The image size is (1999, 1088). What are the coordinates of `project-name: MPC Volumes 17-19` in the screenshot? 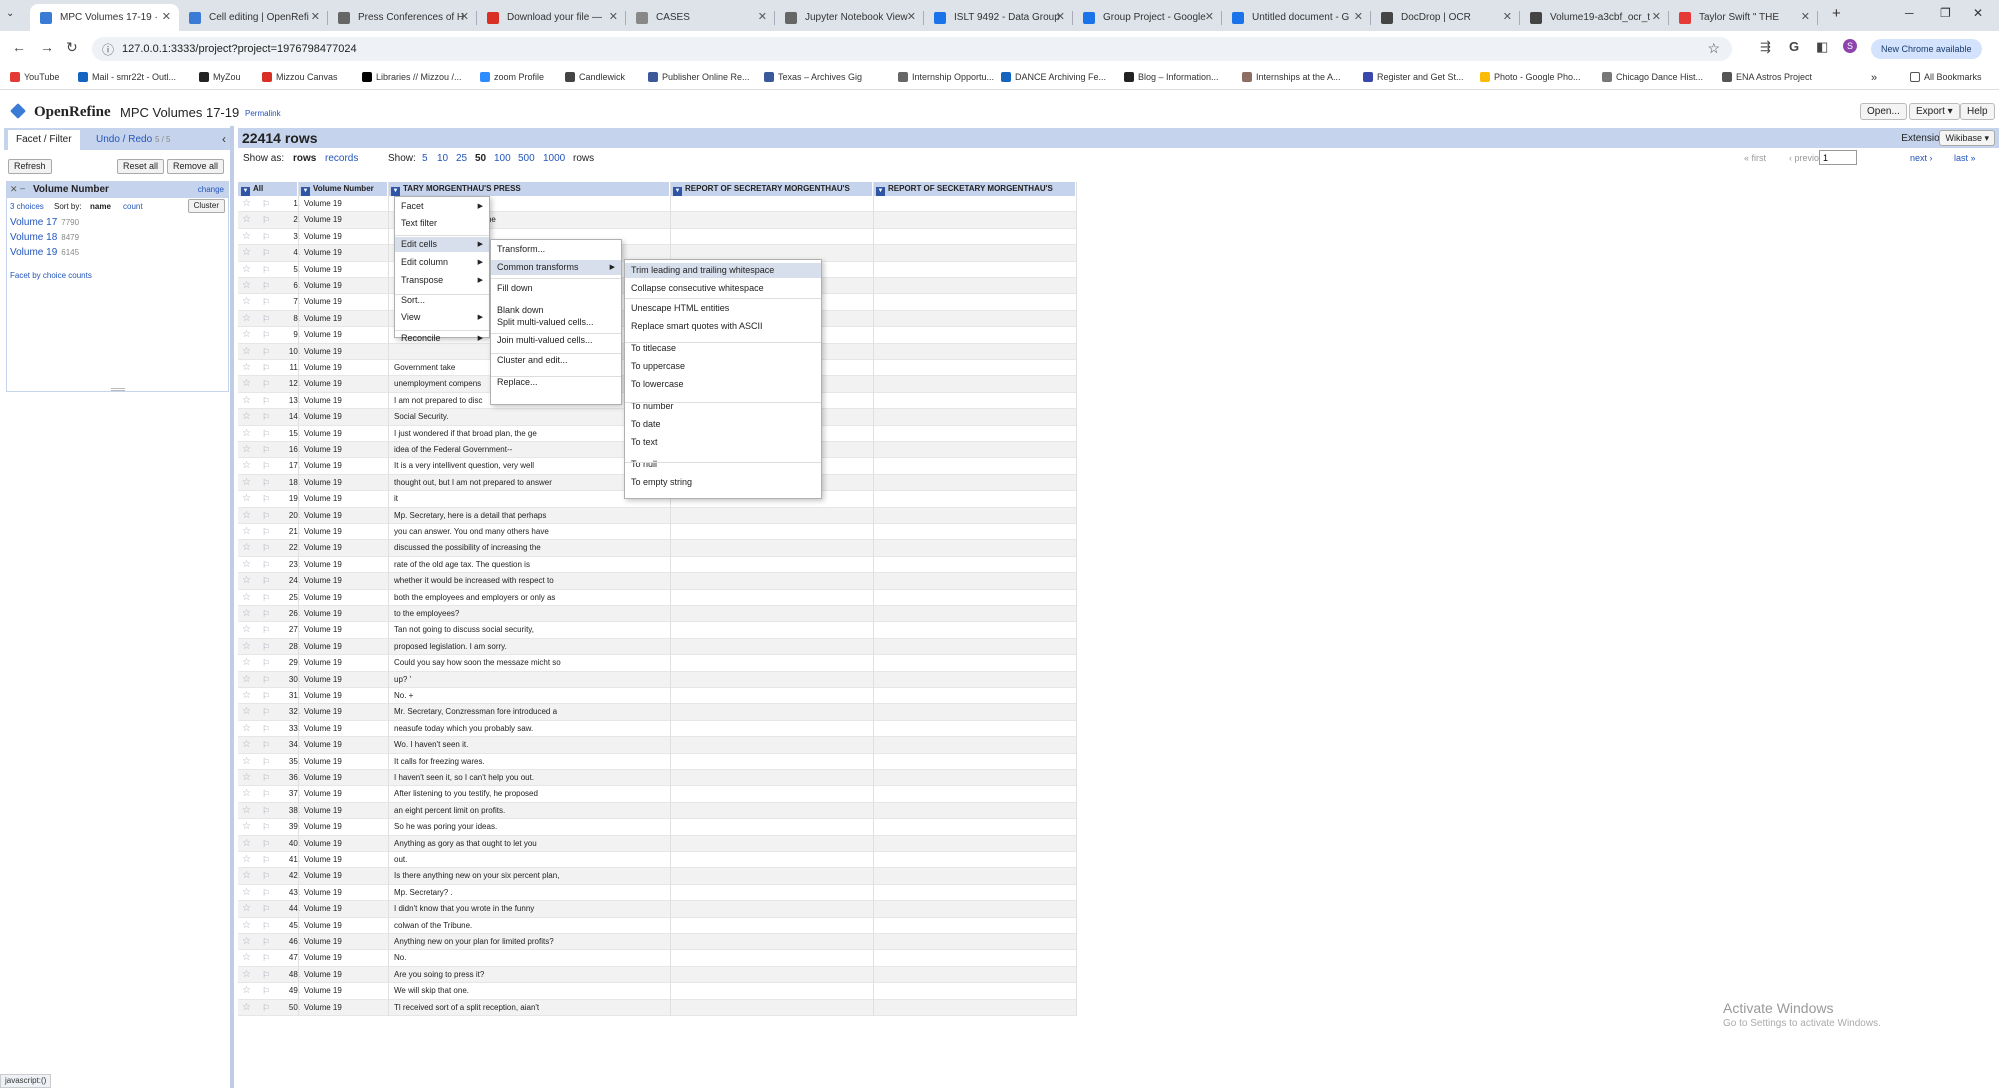 It's located at (179, 112).